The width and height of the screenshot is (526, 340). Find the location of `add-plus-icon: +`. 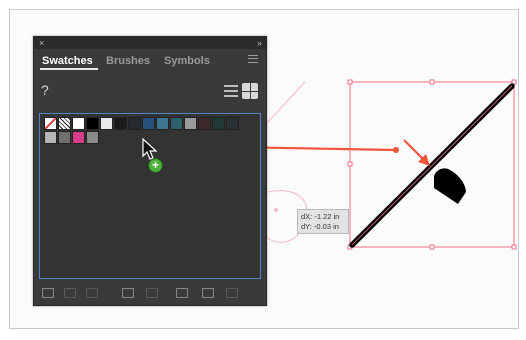

add-plus-icon: + is located at coordinates (155, 165).